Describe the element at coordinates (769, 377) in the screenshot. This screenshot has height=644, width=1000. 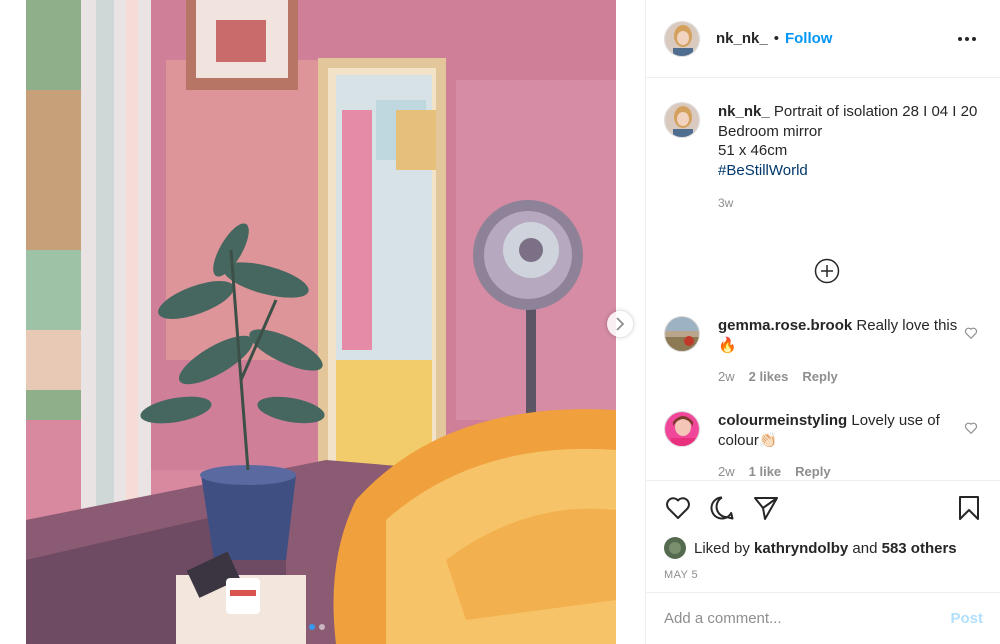
I see `comment-likes: 2 likes` at that location.